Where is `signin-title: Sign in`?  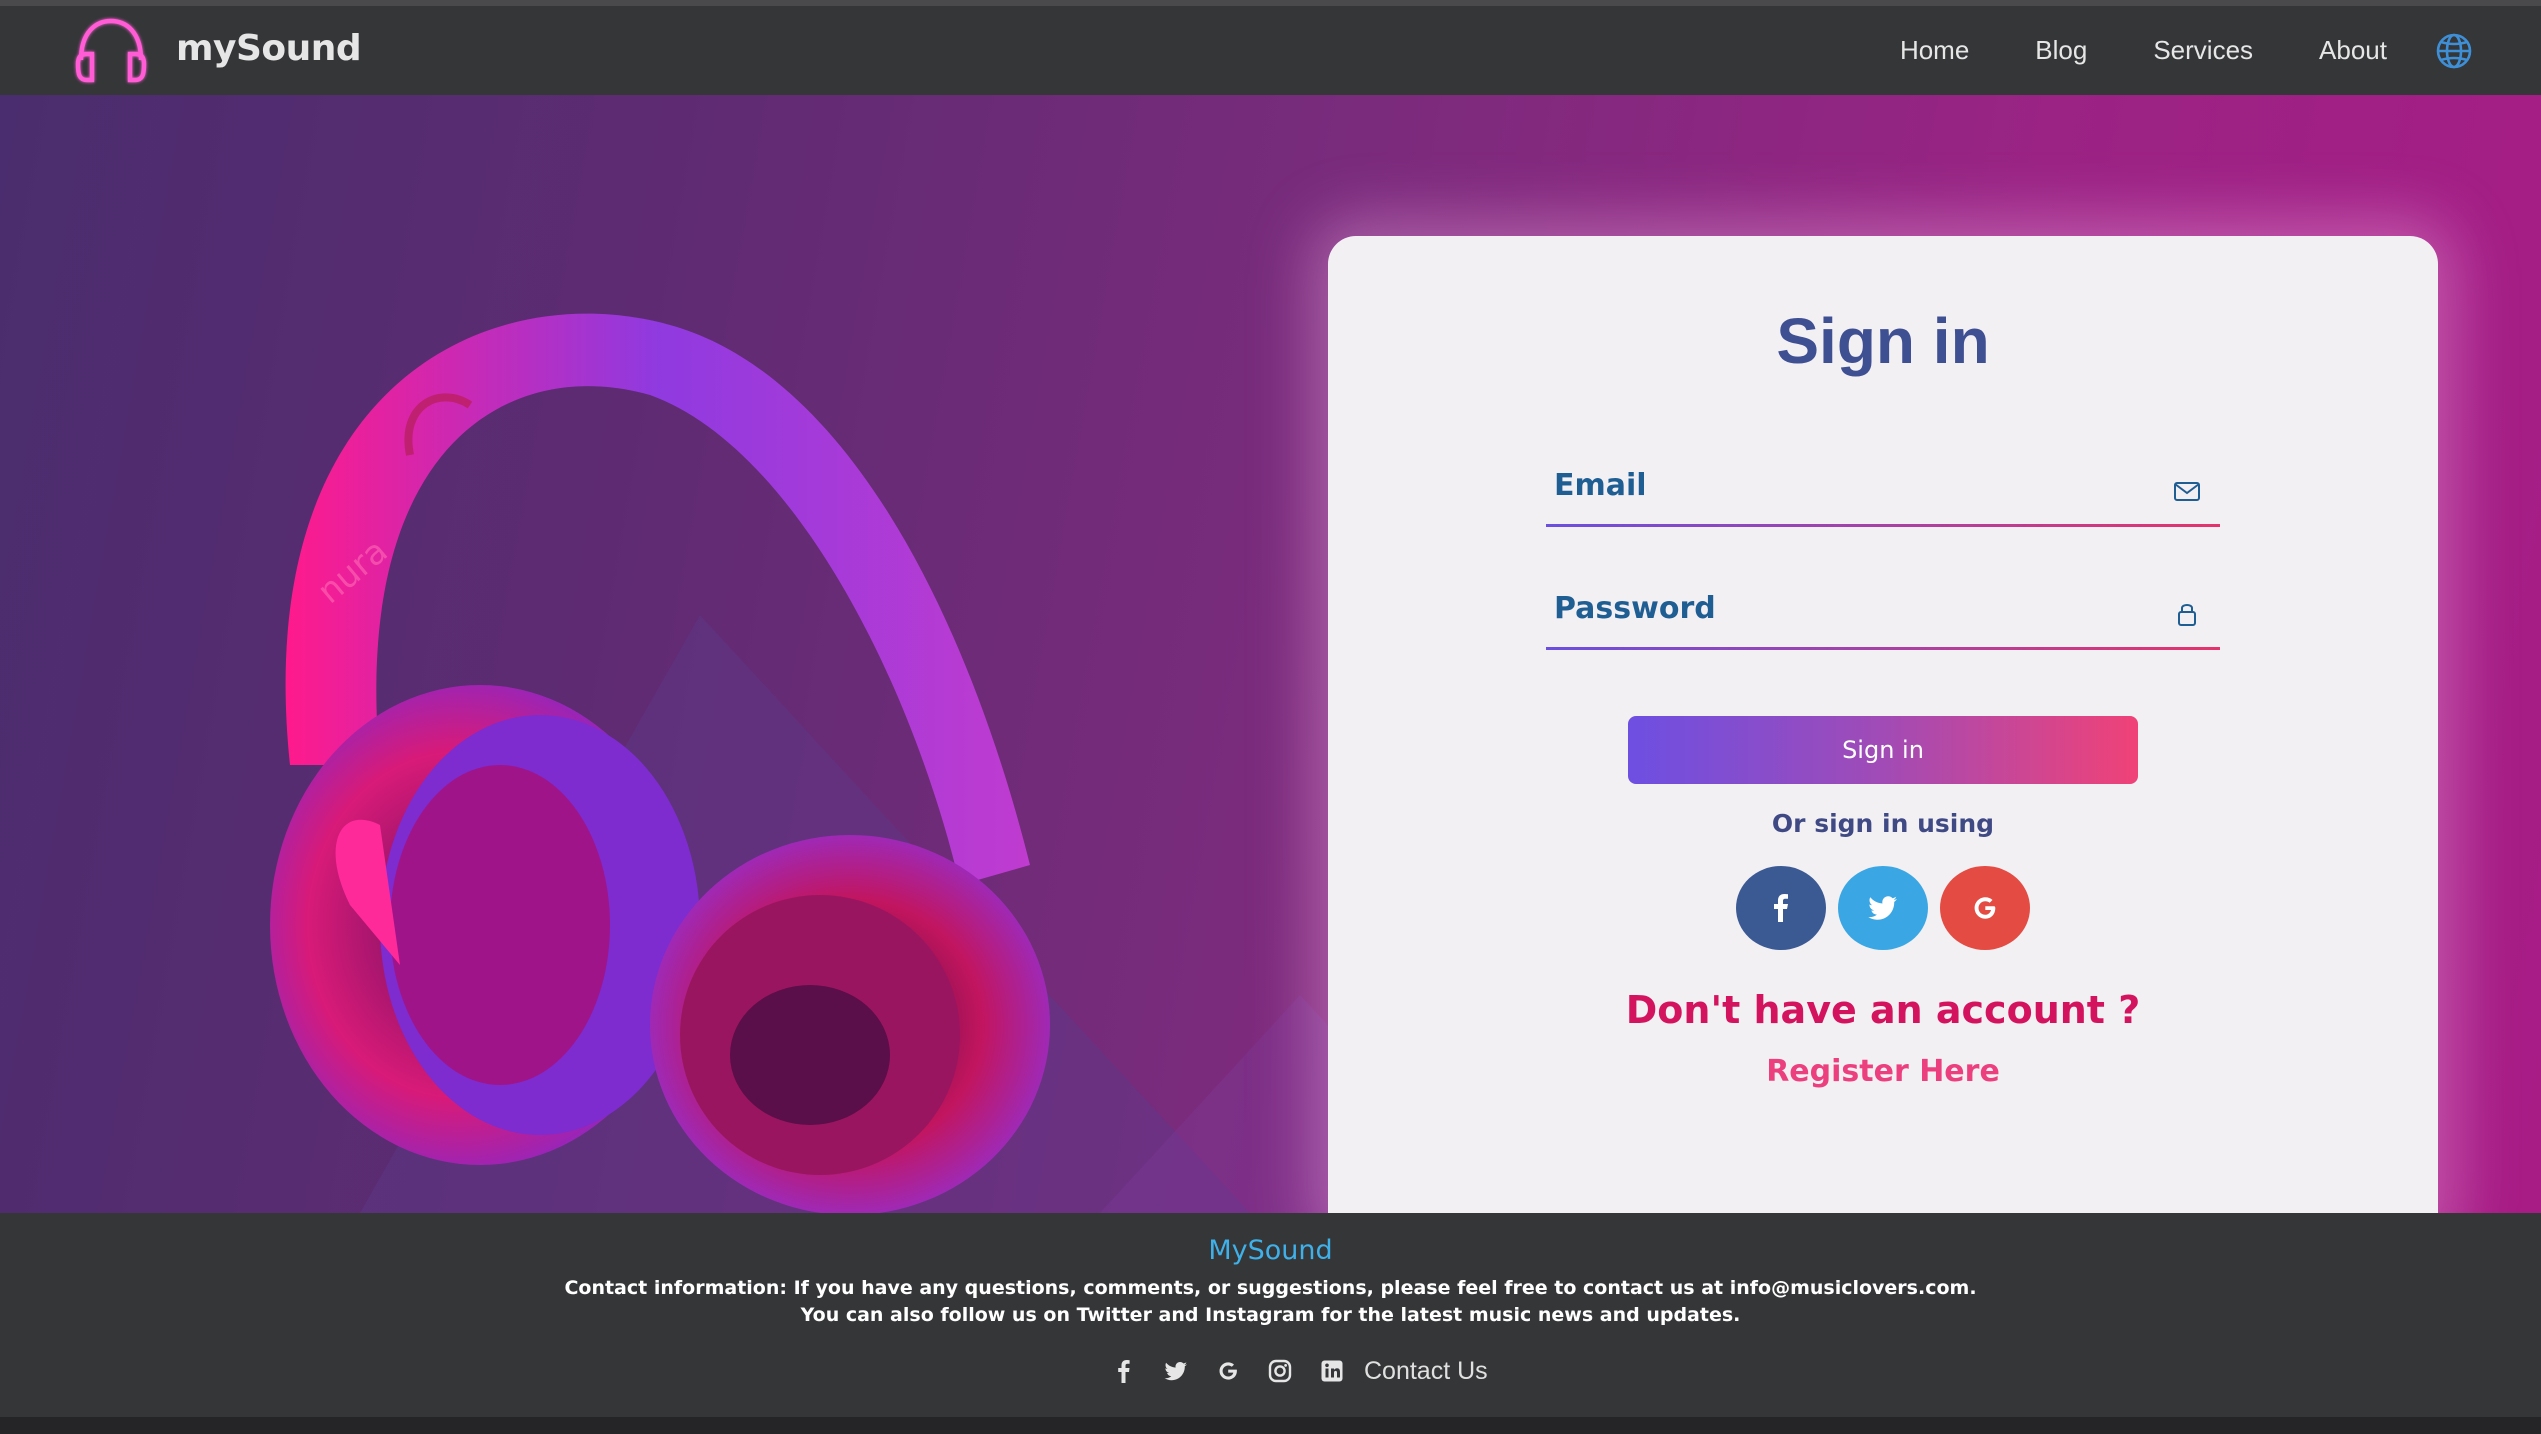 signin-title: Sign in is located at coordinates (1883, 341).